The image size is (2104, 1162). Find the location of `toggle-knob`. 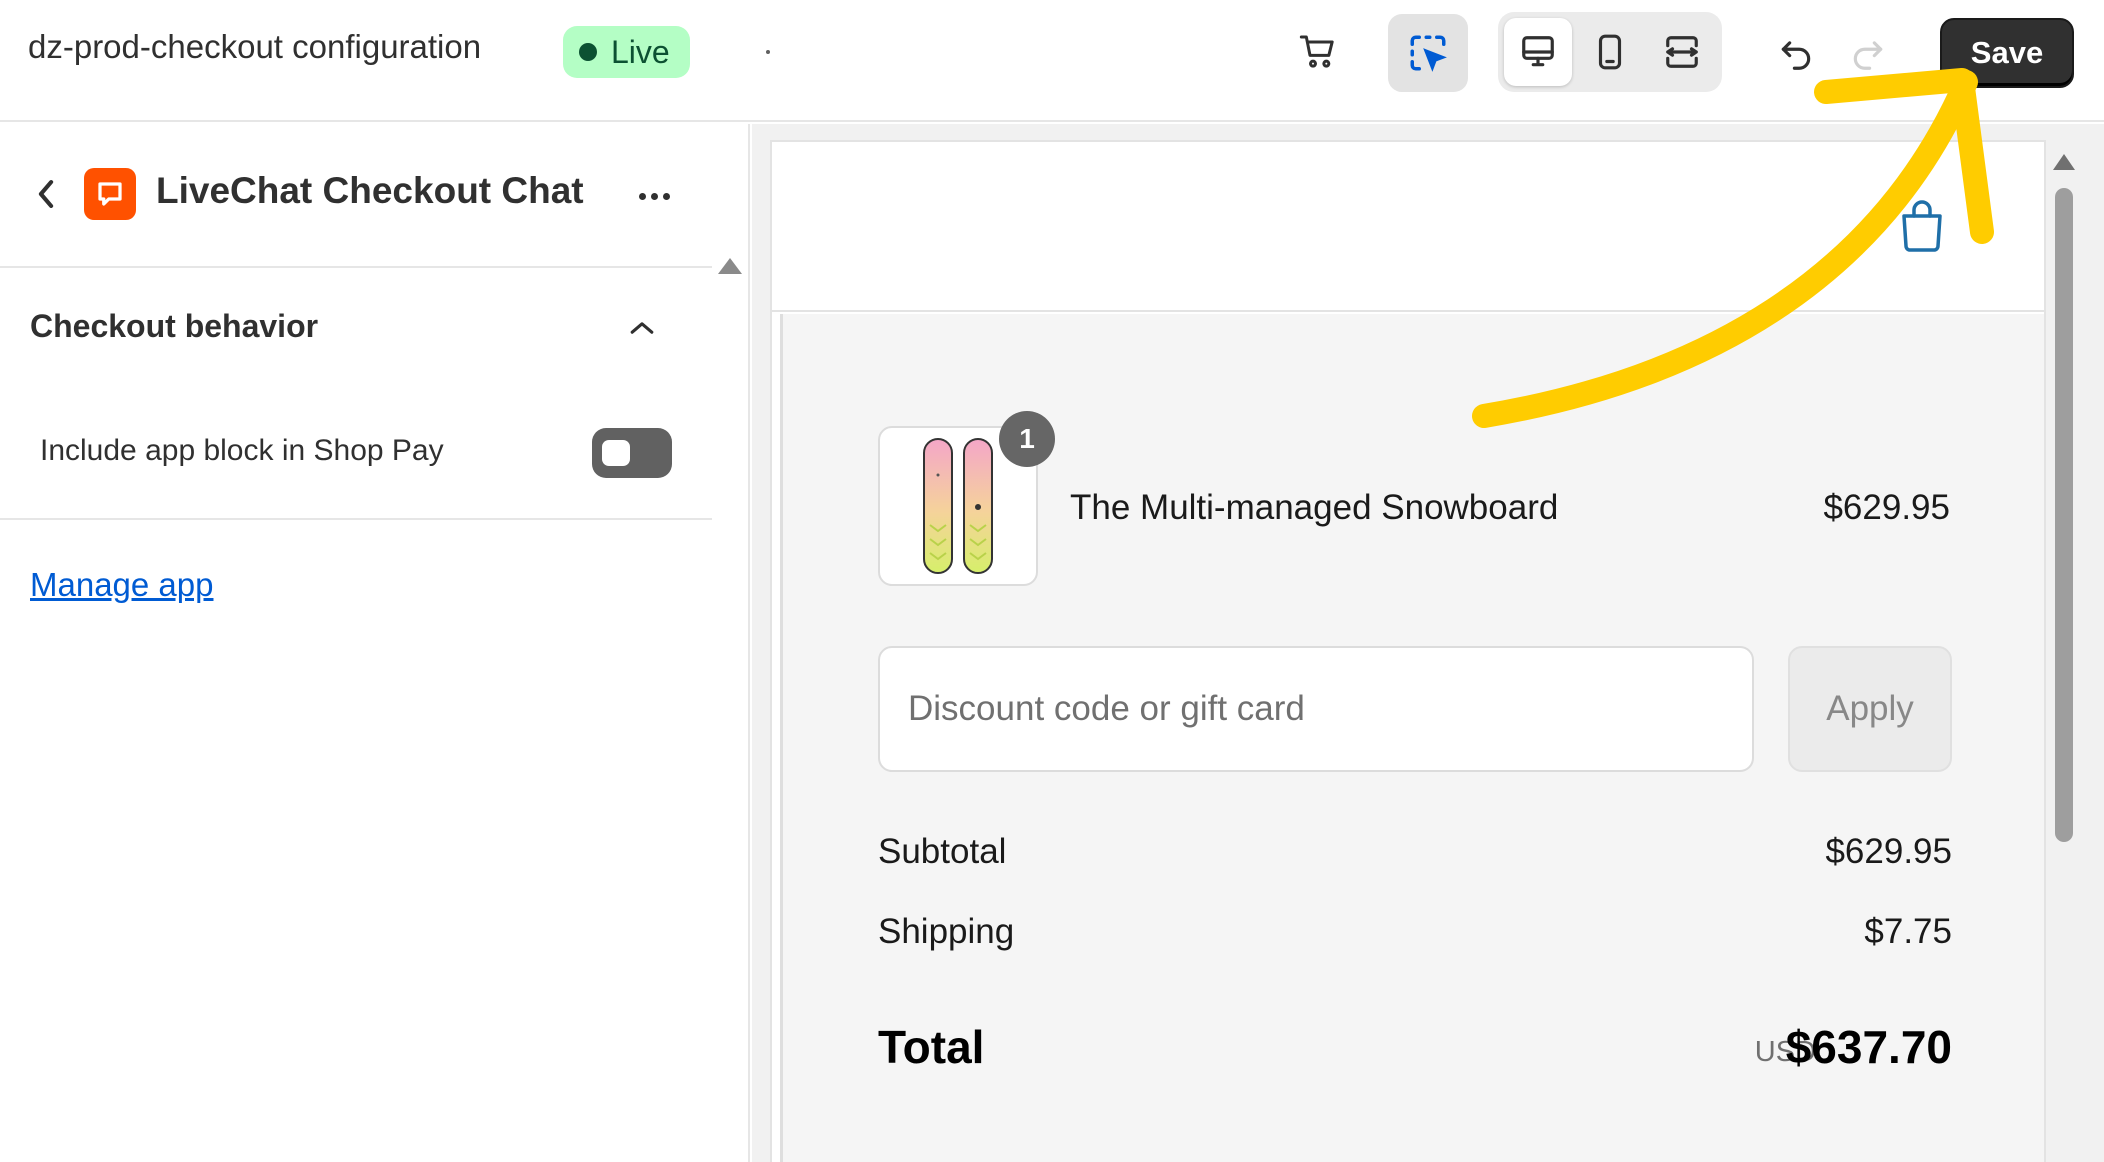

toggle-knob is located at coordinates (616, 453).